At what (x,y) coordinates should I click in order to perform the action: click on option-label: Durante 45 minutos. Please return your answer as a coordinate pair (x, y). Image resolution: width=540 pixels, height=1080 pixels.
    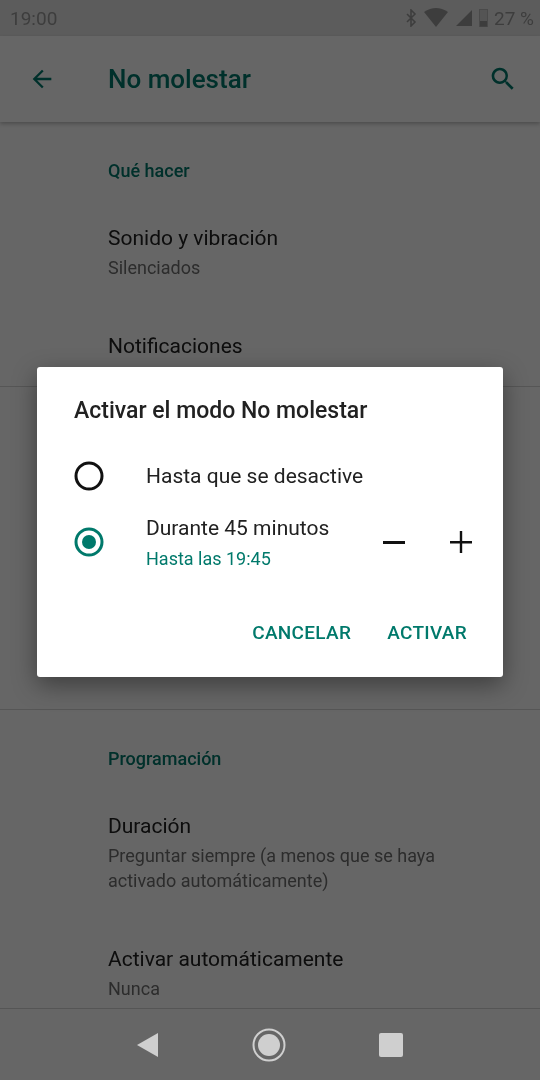
    Looking at the image, I should click on (238, 527).